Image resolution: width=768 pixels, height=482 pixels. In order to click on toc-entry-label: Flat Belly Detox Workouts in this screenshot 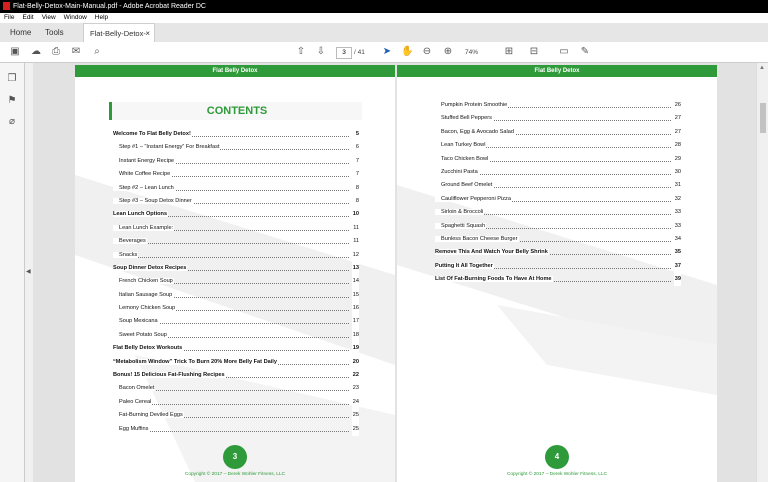, I will do `click(148, 348)`.